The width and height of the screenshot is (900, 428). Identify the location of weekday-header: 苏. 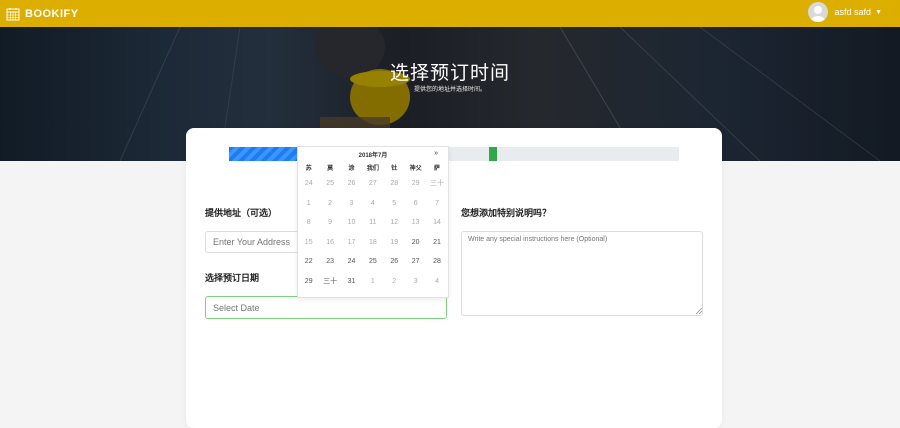
(308, 169).